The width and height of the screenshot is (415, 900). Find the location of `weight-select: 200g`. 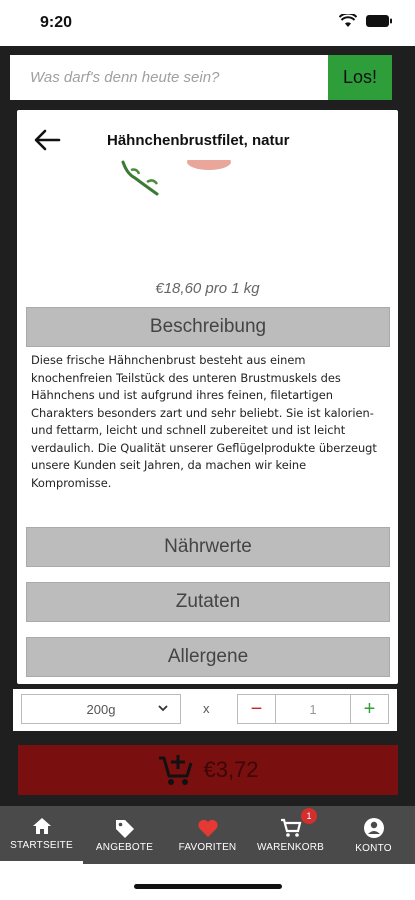

weight-select: 200g is located at coordinates (101, 709).